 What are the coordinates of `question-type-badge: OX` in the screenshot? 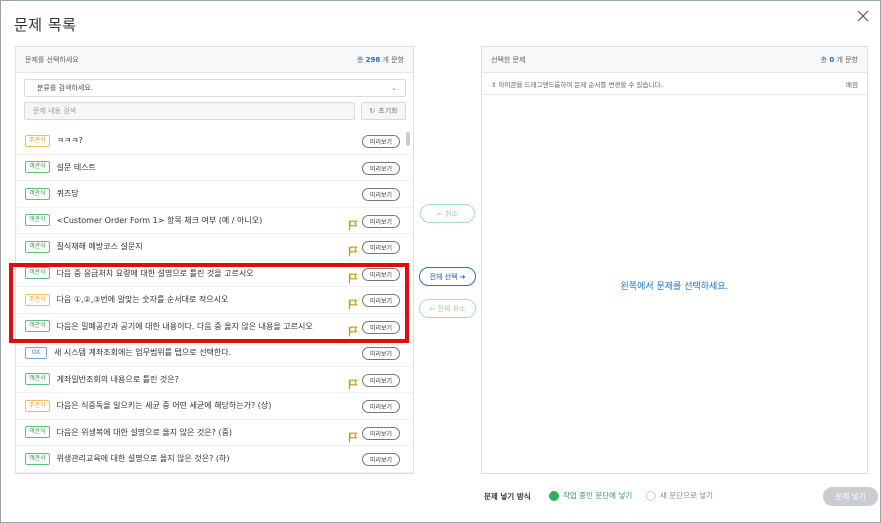 It's located at (36, 352).